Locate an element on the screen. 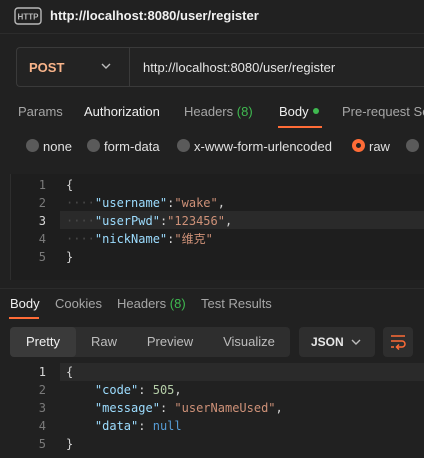  radio-none is located at coordinates (32, 145).